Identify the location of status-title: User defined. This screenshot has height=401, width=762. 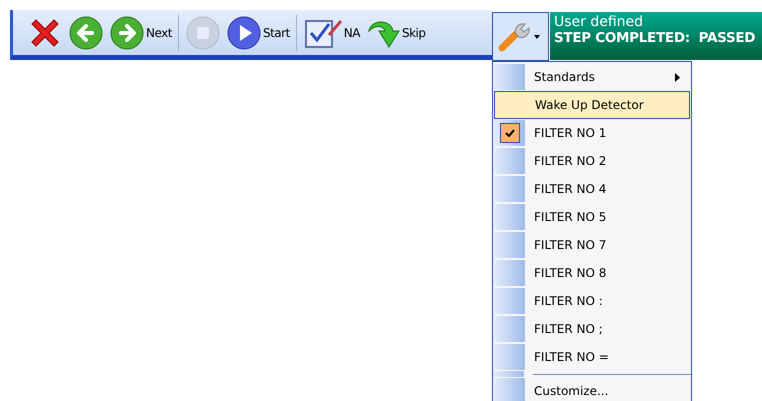
(599, 22).